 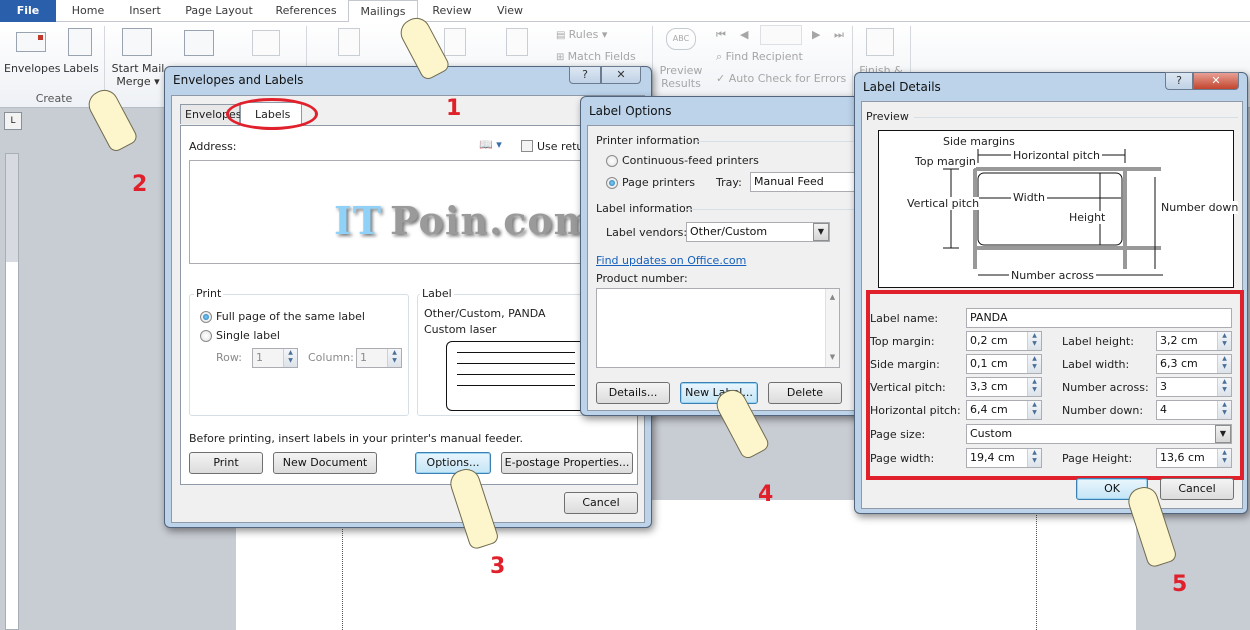 What do you see at coordinates (1004, 364) in the screenshot?
I see `side-margin-spinner: 0,1 cm ▲ ▼` at bounding box center [1004, 364].